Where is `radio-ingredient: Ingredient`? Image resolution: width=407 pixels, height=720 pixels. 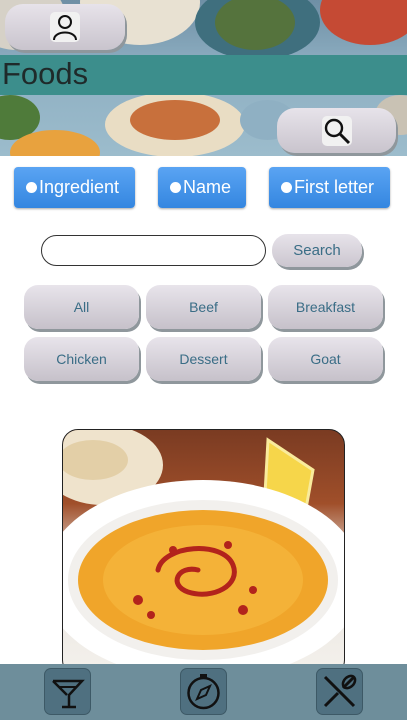 radio-ingredient: Ingredient is located at coordinates (74, 187).